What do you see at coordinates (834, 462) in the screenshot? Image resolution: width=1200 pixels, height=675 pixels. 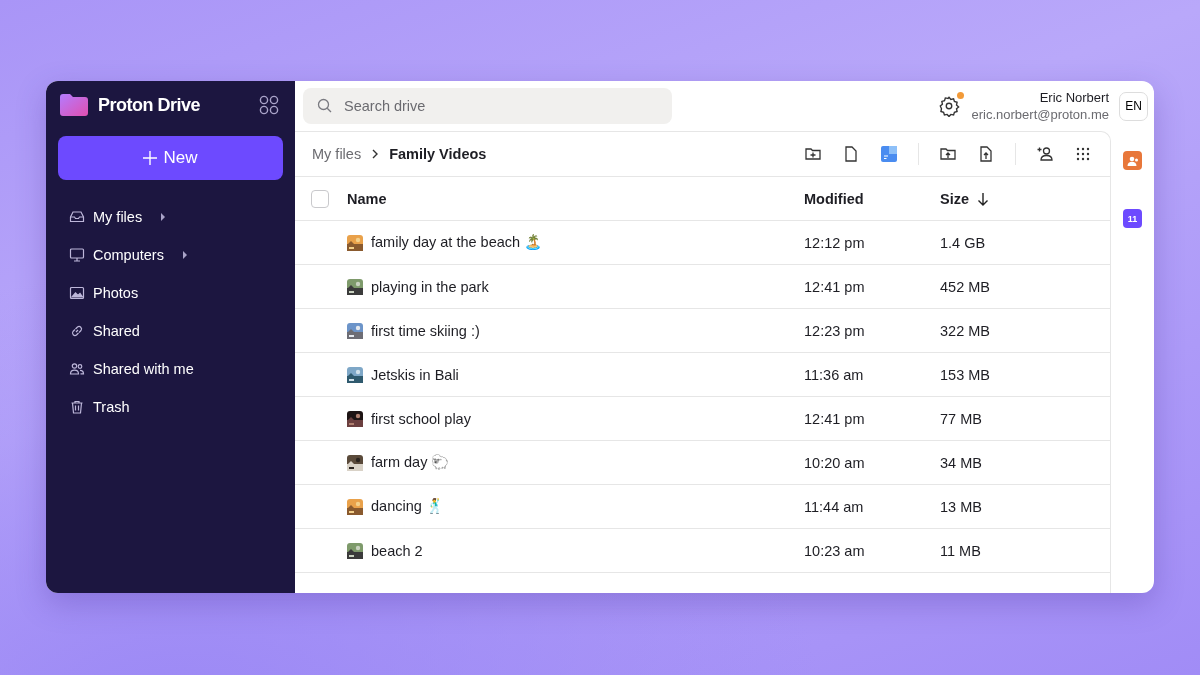 I see `modified-time: 10:20 am` at bounding box center [834, 462].